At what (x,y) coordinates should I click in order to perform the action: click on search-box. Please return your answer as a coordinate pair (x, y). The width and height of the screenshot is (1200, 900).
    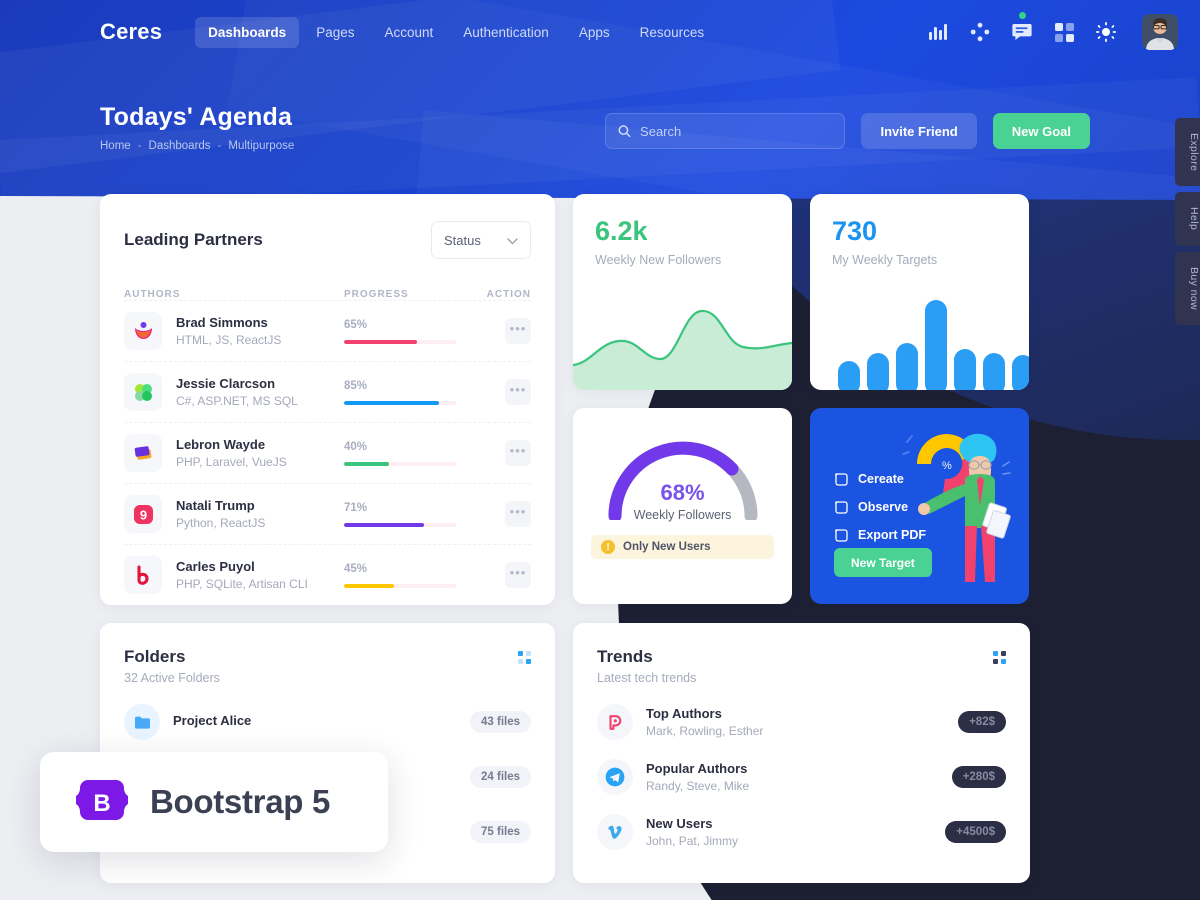
    Looking at the image, I should click on (725, 131).